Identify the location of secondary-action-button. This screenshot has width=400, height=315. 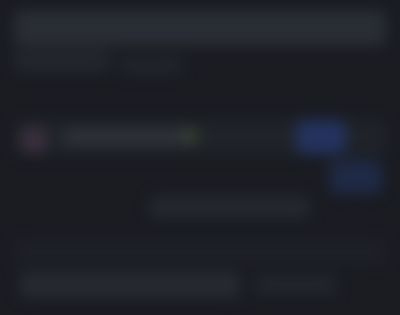
(356, 177).